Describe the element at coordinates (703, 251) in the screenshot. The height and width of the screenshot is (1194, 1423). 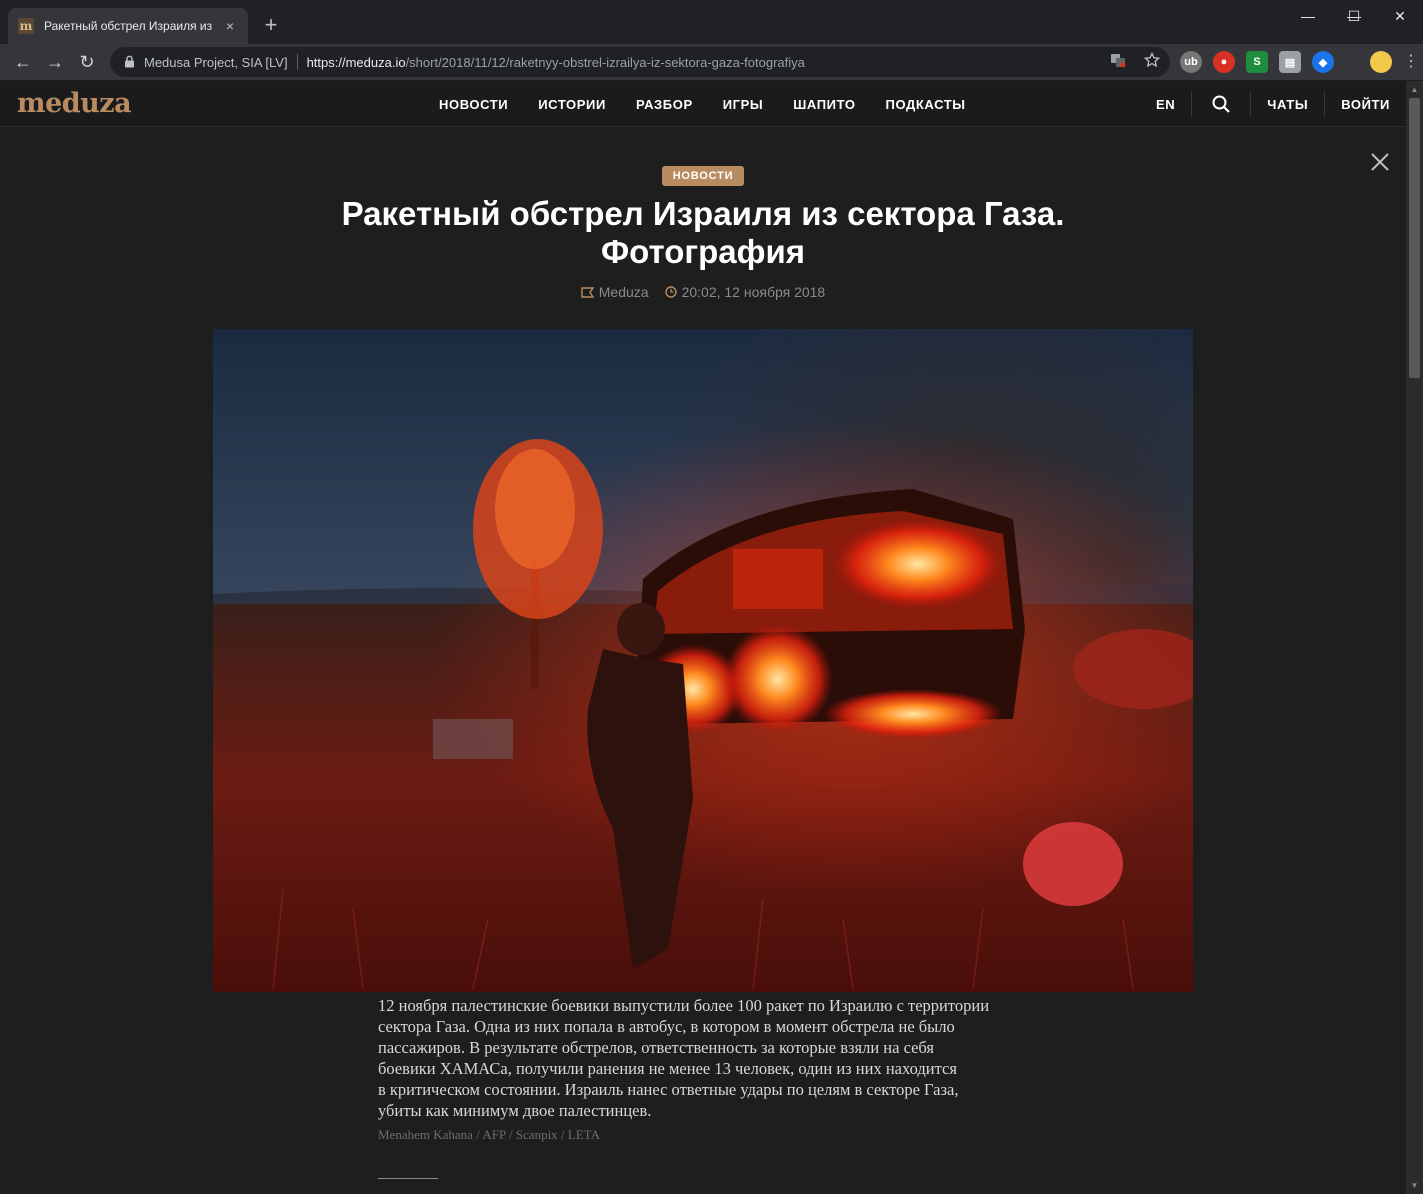
I see `title-line-2: Фотография` at that location.